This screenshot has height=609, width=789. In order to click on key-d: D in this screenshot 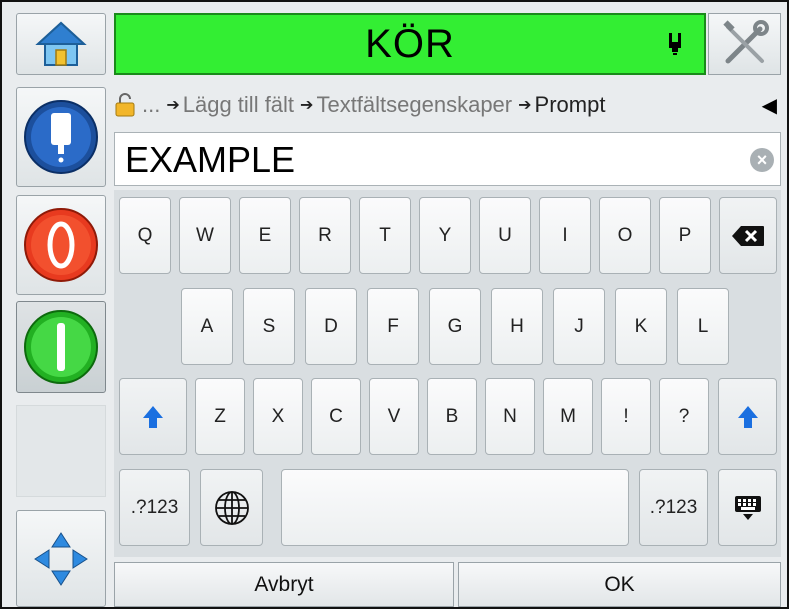, I will do `click(331, 326)`.